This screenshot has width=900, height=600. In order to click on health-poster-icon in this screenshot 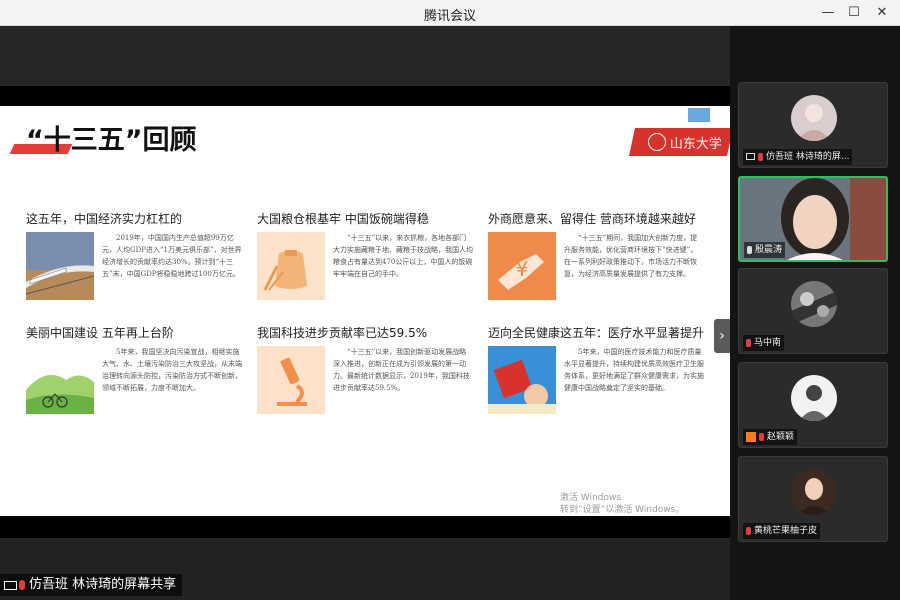, I will do `click(522, 380)`.